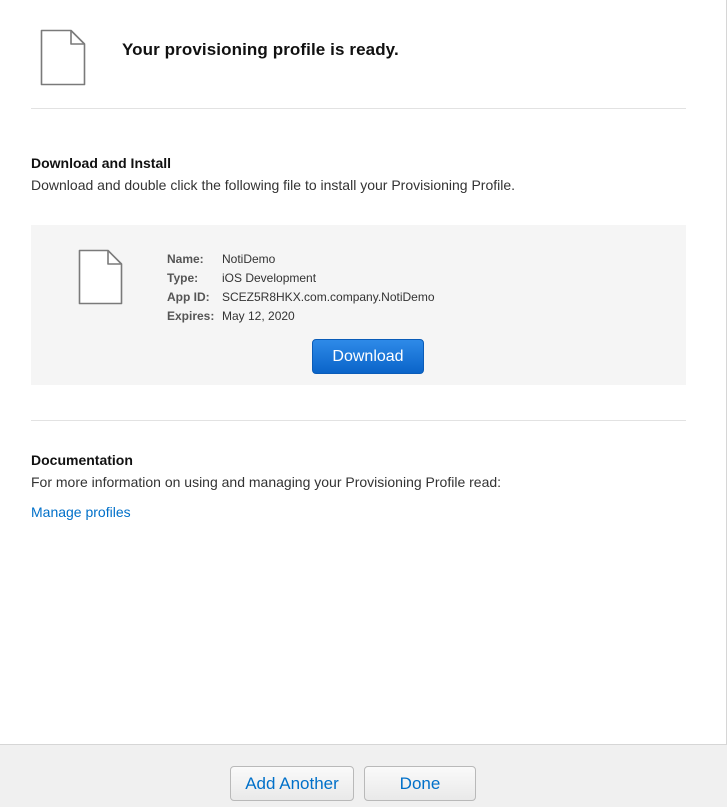  I want to click on manage-profiles-link: Manage profiles, so click(81, 512).